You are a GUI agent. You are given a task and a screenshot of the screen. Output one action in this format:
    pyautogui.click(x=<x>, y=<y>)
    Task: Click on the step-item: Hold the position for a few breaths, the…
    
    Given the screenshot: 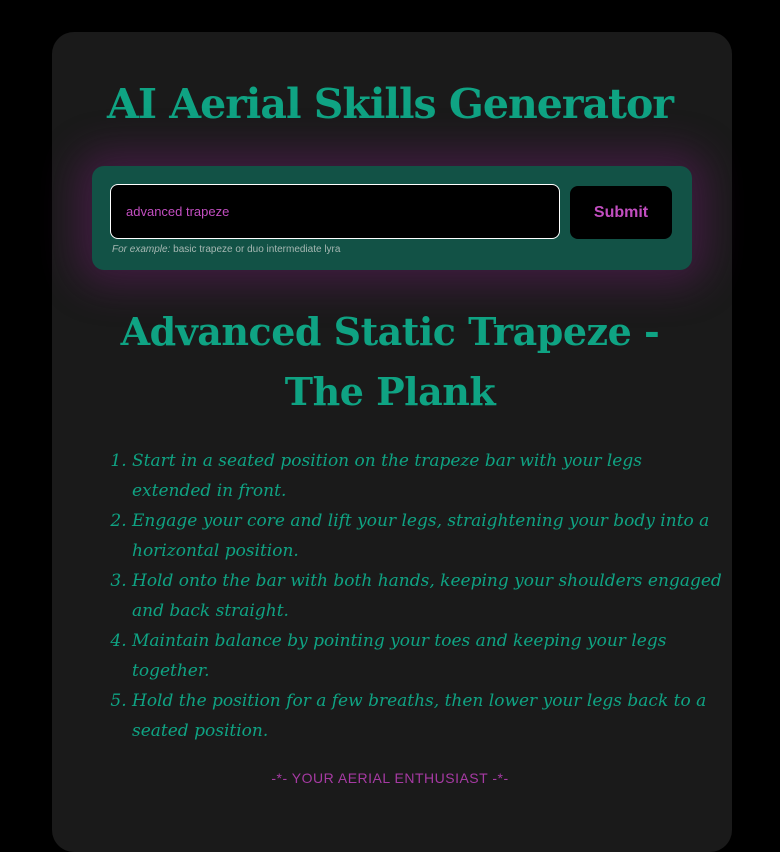 What is the action you would take?
    pyautogui.click(x=427, y=716)
    